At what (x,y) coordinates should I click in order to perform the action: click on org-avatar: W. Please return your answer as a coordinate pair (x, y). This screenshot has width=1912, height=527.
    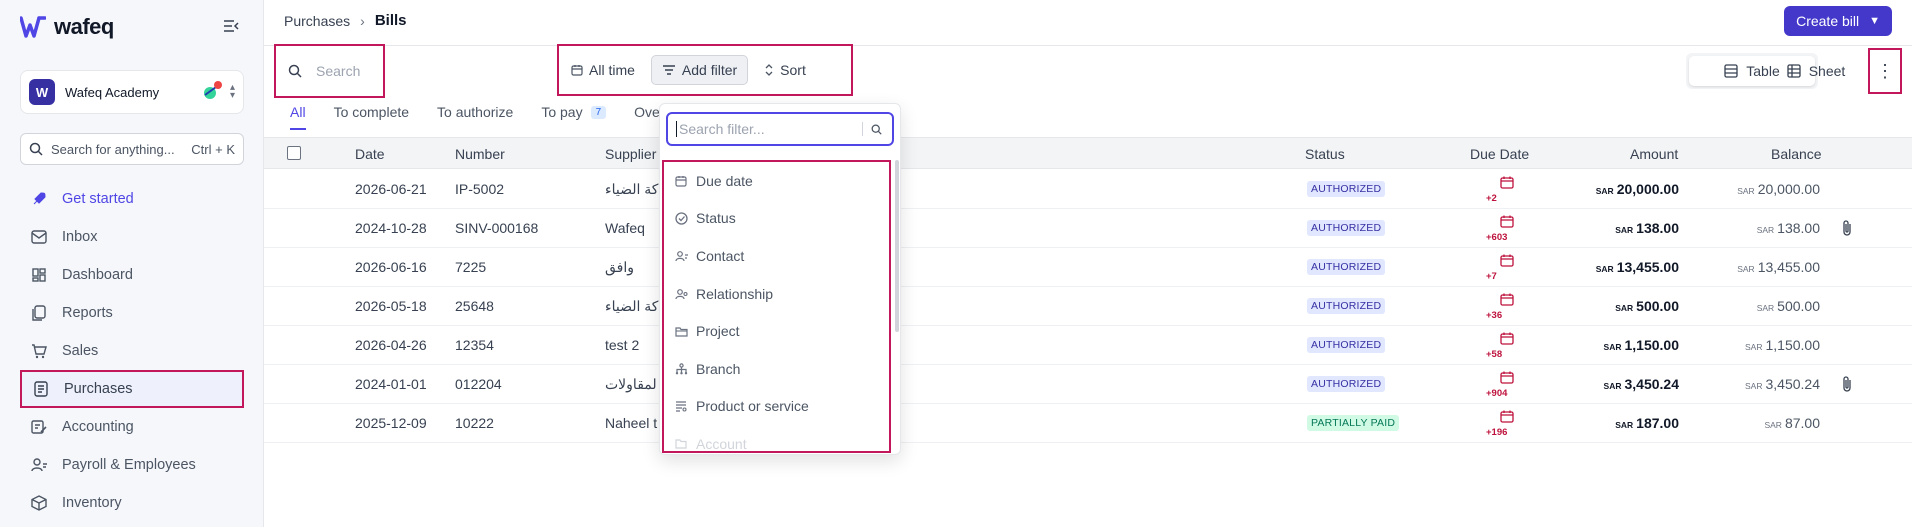
    Looking at the image, I should click on (42, 92).